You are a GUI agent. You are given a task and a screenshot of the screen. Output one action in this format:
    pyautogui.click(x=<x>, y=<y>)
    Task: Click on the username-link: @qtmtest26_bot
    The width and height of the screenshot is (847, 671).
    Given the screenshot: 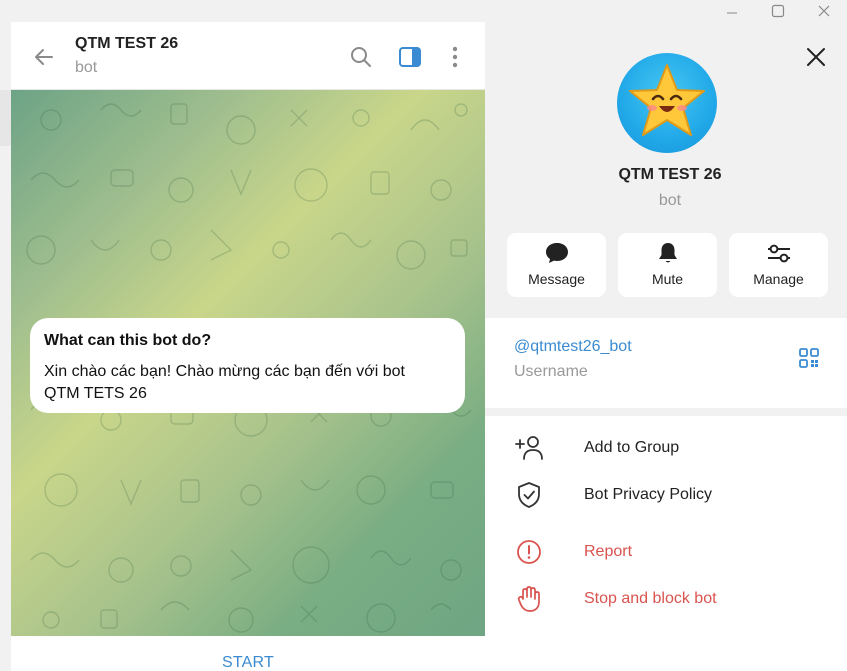 What is the action you would take?
    pyautogui.click(x=573, y=347)
    